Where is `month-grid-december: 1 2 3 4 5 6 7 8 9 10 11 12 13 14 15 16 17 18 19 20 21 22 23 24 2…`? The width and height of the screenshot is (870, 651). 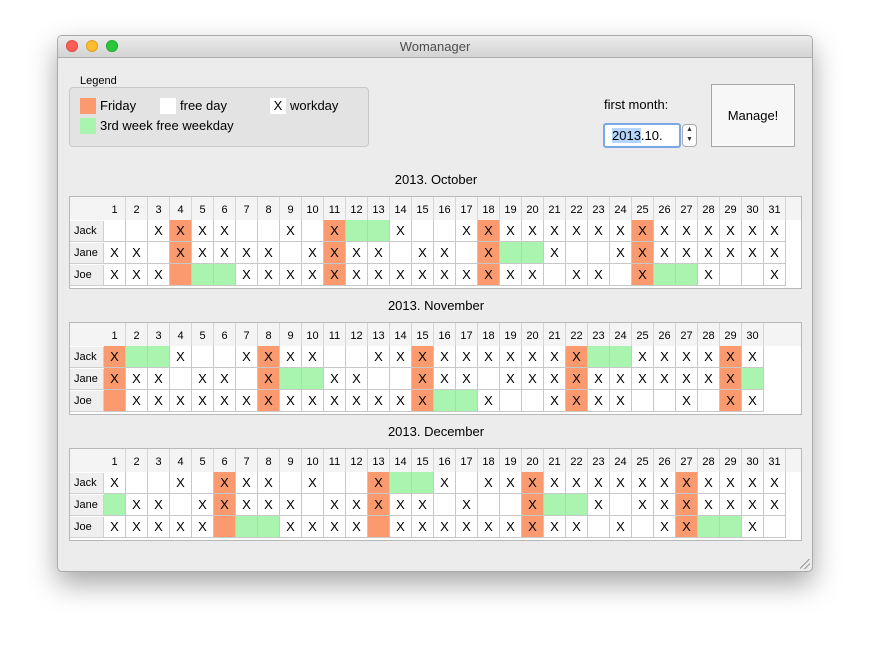 month-grid-december: 1 2 3 4 5 6 7 8 9 10 11 12 13 14 15 16 17 18 19 20 21 22 23 24 2… is located at coordinates (435, 494).